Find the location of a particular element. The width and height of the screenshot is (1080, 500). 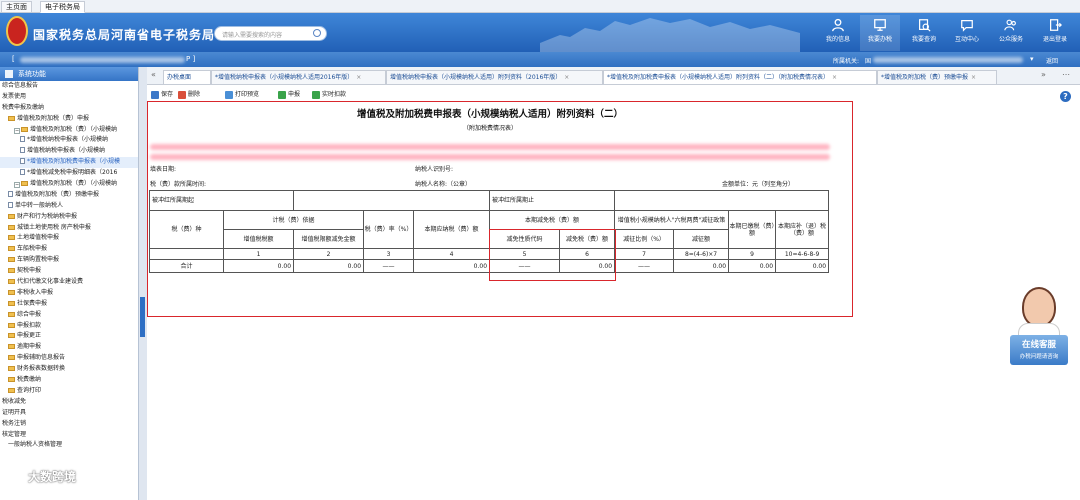

do-tax-button: 我要办税 is located at coordinates (880, 33).